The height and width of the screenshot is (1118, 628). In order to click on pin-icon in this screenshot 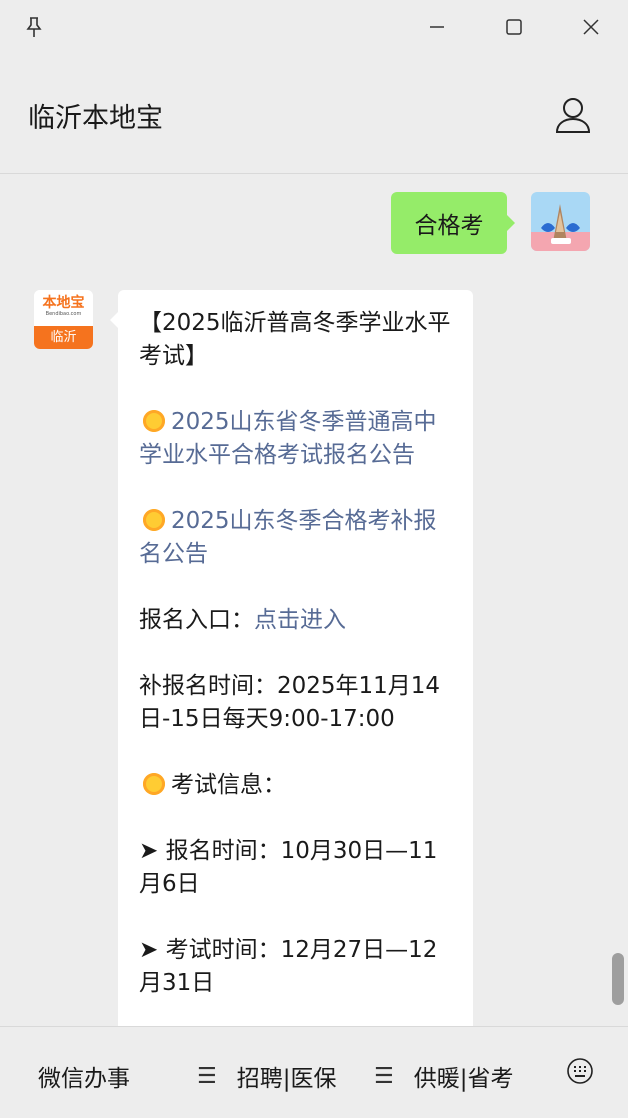, I will do `click(34, 27)`.